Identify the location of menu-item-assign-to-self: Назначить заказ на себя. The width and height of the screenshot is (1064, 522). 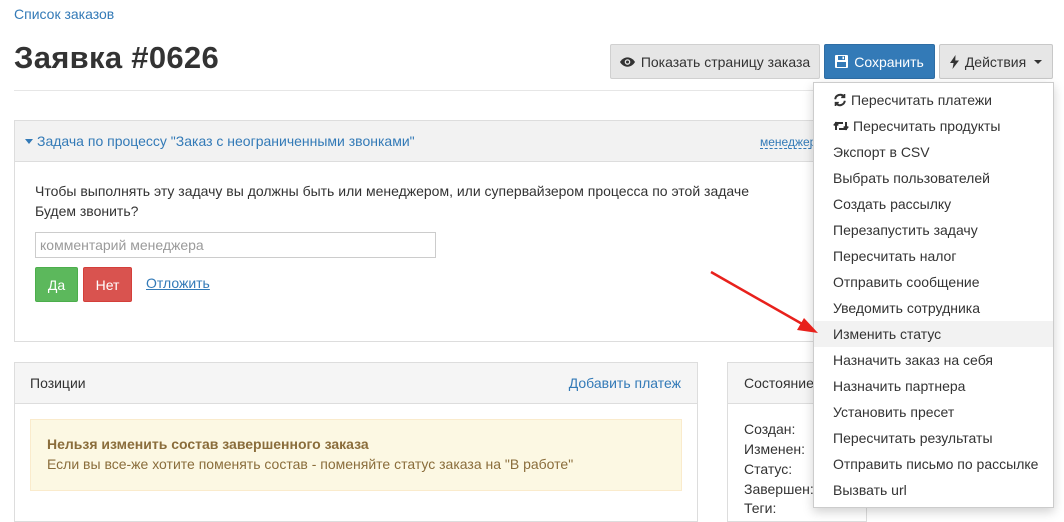
(933, 360).